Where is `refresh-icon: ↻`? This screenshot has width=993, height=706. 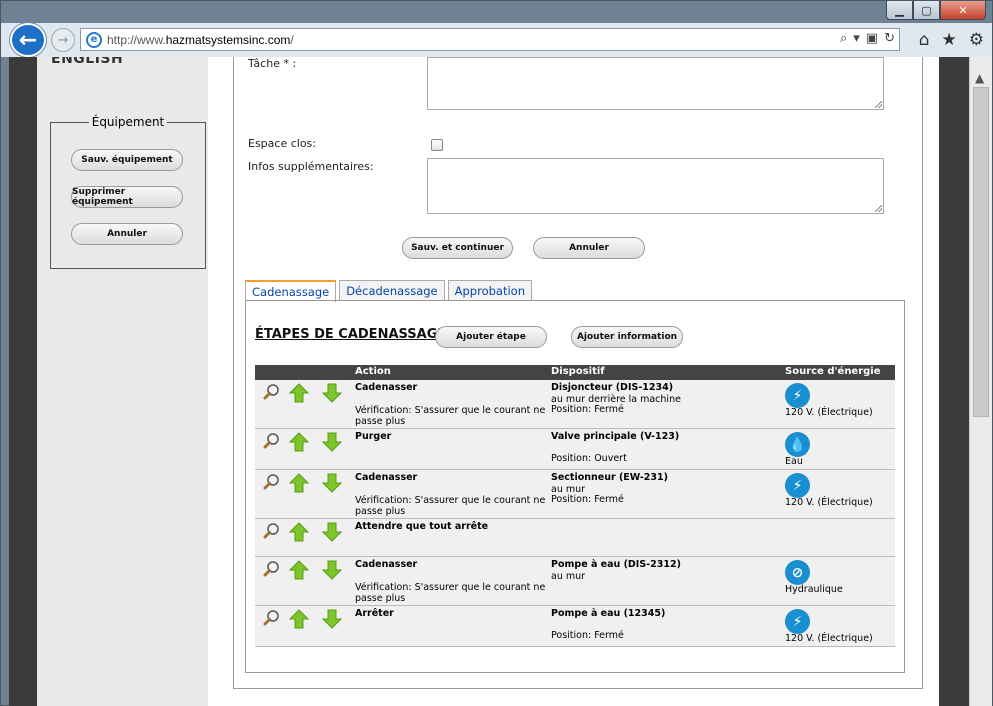
refresh-icon: ↻ is located at coordinates (889, 38).